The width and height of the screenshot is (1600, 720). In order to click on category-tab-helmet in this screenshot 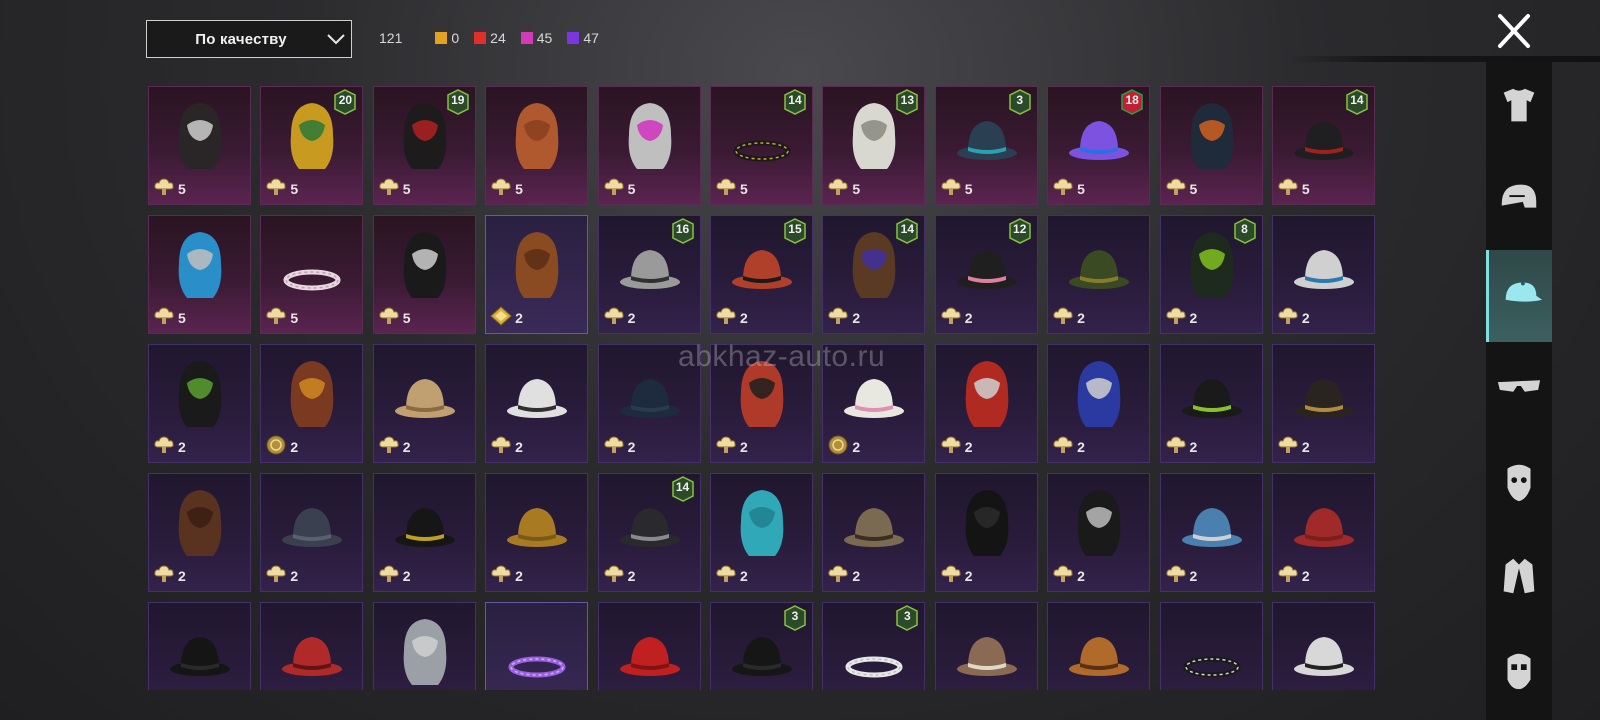, I will do `click(1519, 200)`.